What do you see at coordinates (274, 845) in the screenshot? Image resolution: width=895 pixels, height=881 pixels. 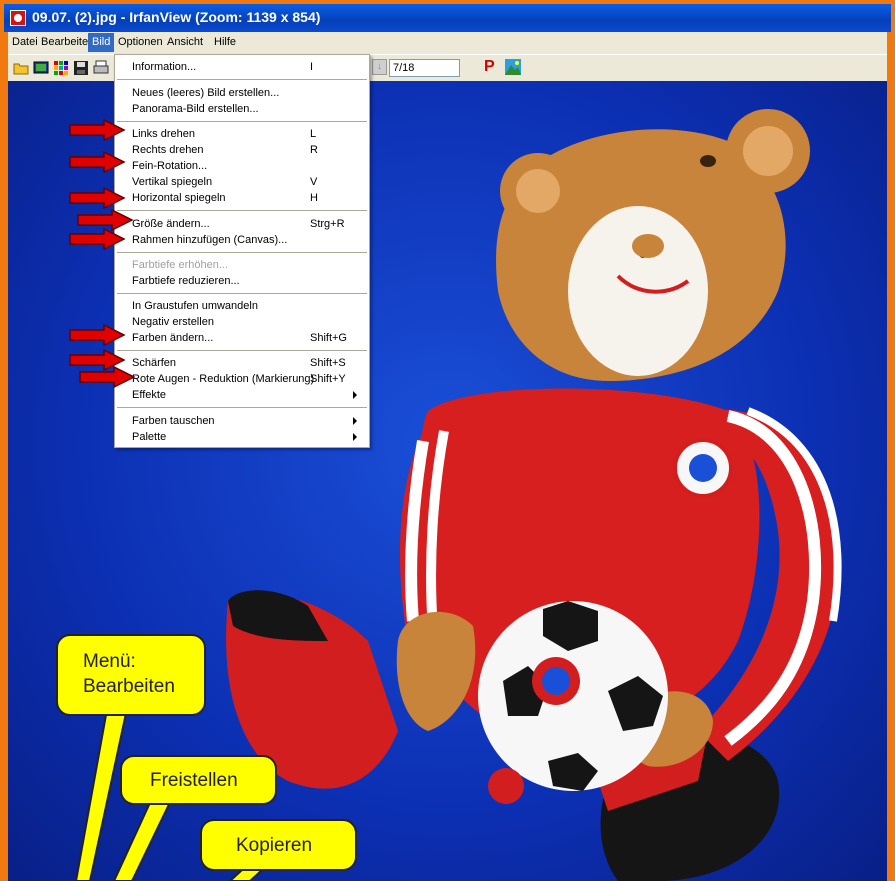 I see `callout-text: Kopieren` at bounding box center [274, 845].